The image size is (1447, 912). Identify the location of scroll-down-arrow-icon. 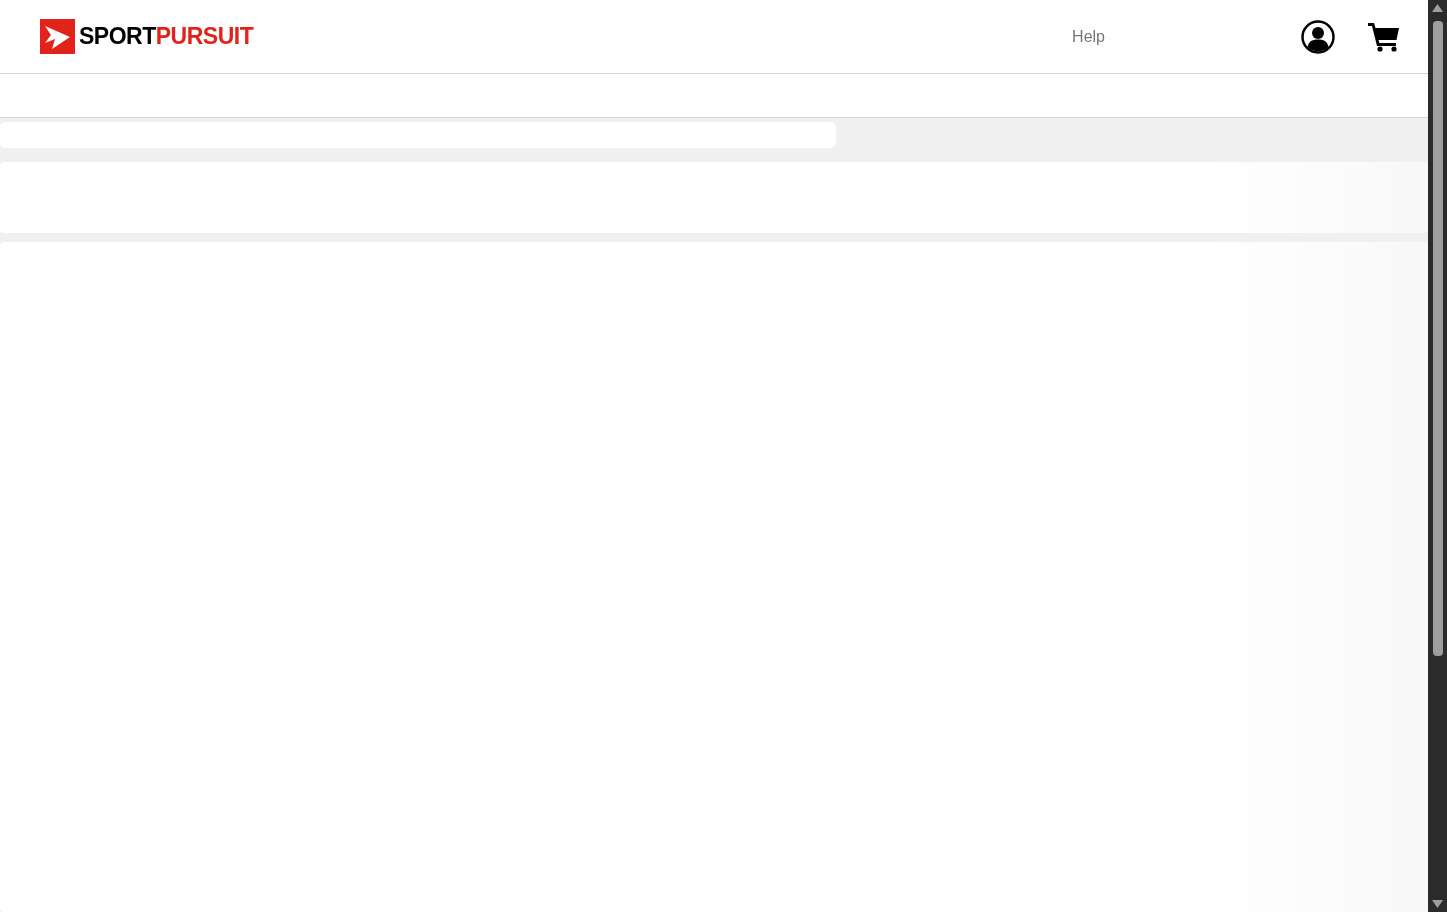
(1437, 904).